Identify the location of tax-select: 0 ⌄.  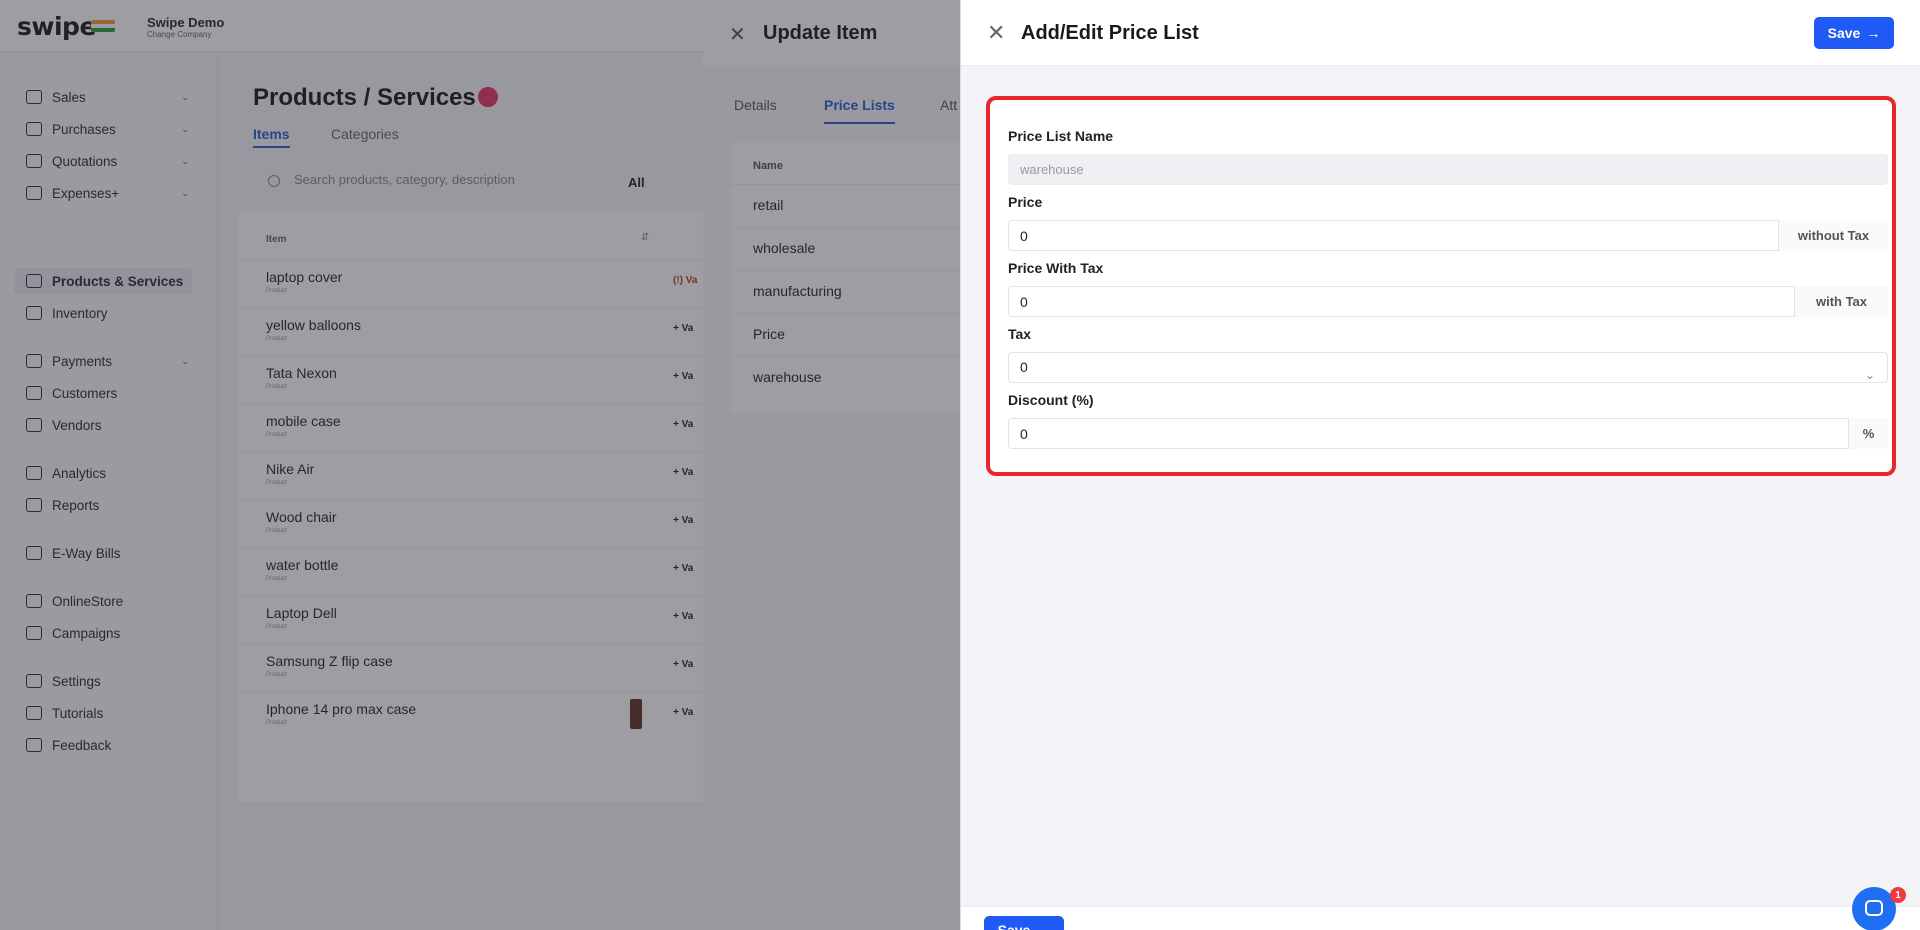
(1448, 367).